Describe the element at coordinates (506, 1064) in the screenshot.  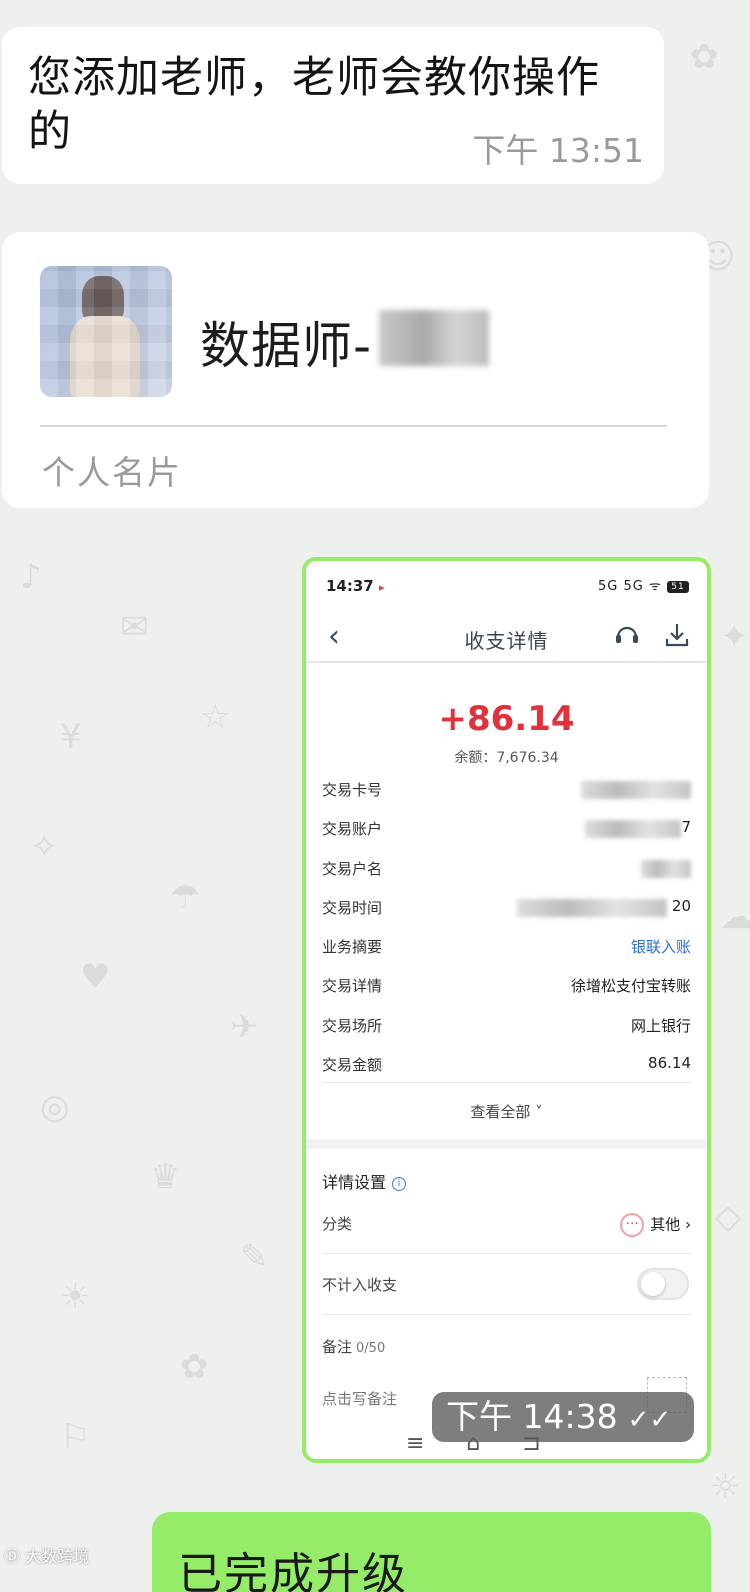
I see `detail-row: 交易金额 86.14` at that location.